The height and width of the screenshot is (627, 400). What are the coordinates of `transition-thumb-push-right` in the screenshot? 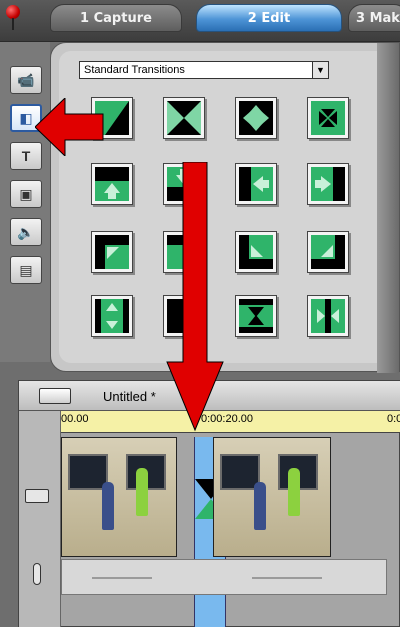 It's located at (328, 184).